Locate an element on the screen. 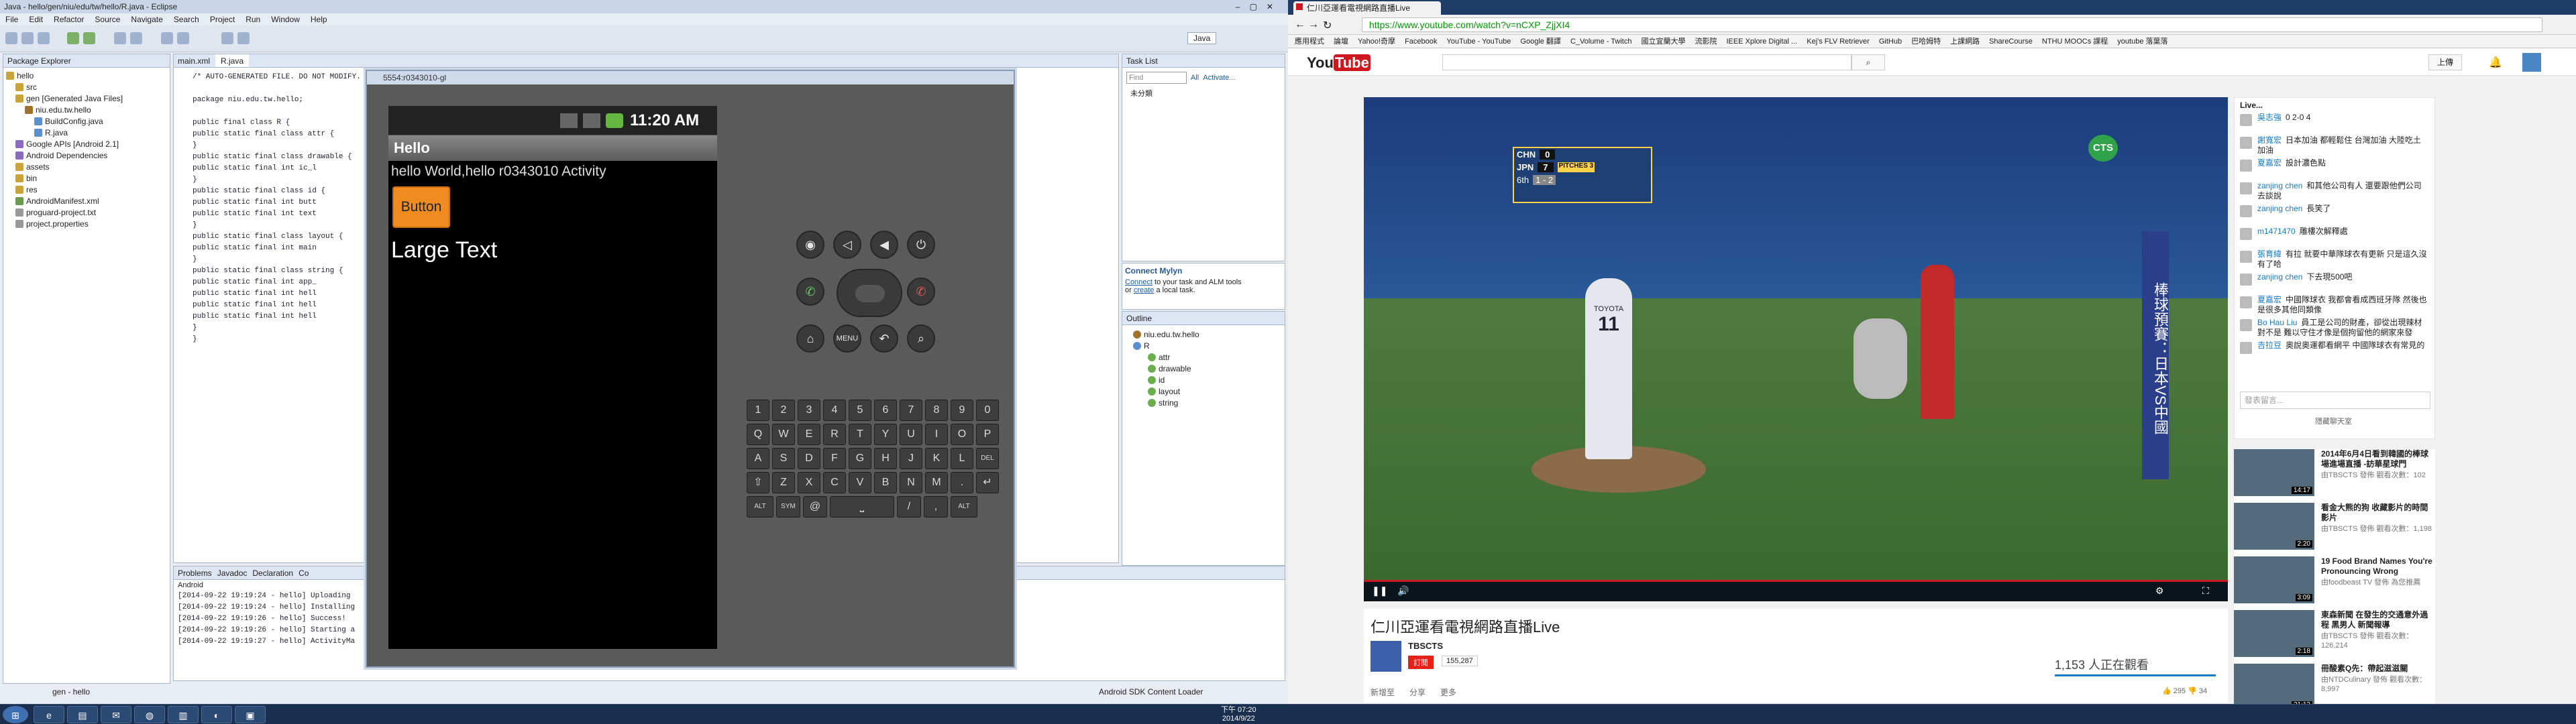  tree-item: src is located at coordinates (86, 87).